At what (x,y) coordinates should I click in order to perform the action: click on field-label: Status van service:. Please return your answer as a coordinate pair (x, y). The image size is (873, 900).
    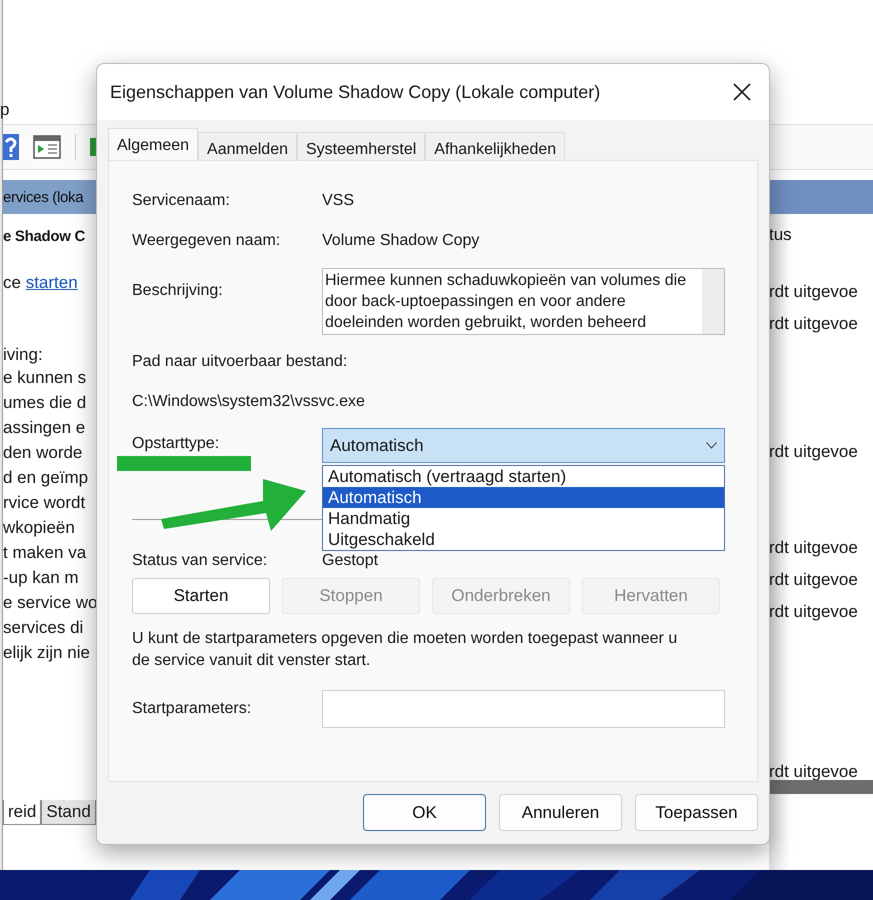
    Looking at the image, I should click on (200, 561).